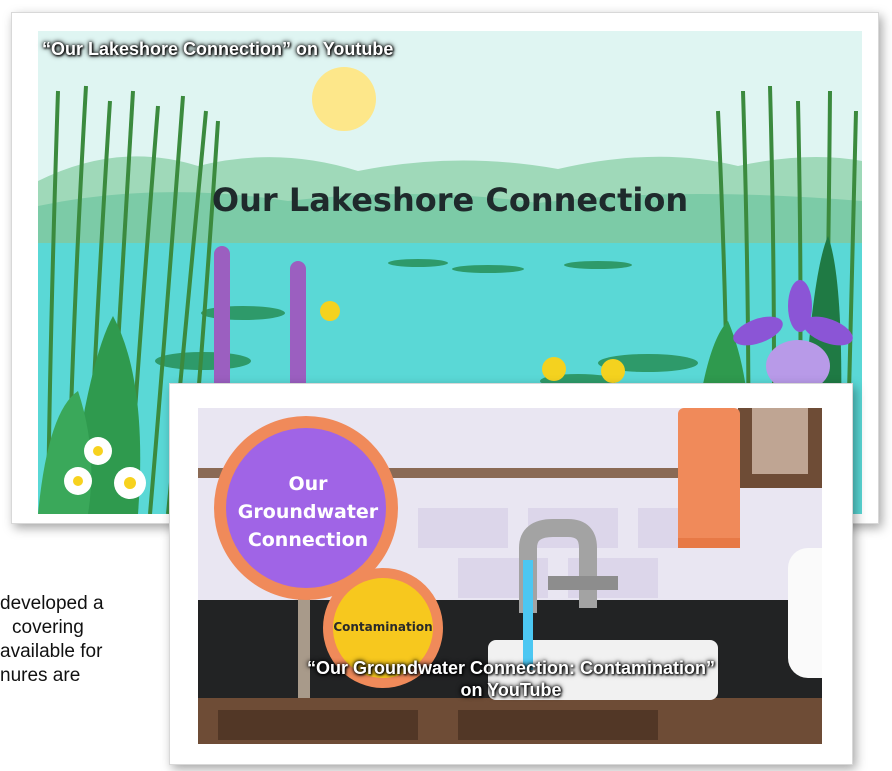 Image resolution: width=892 pixels, height=771 pixels. What do you see at coordinates (511, 690) in the screenshot?
I see `groundwater-caption-line: on YouTube` at bounding box center [511, 690].